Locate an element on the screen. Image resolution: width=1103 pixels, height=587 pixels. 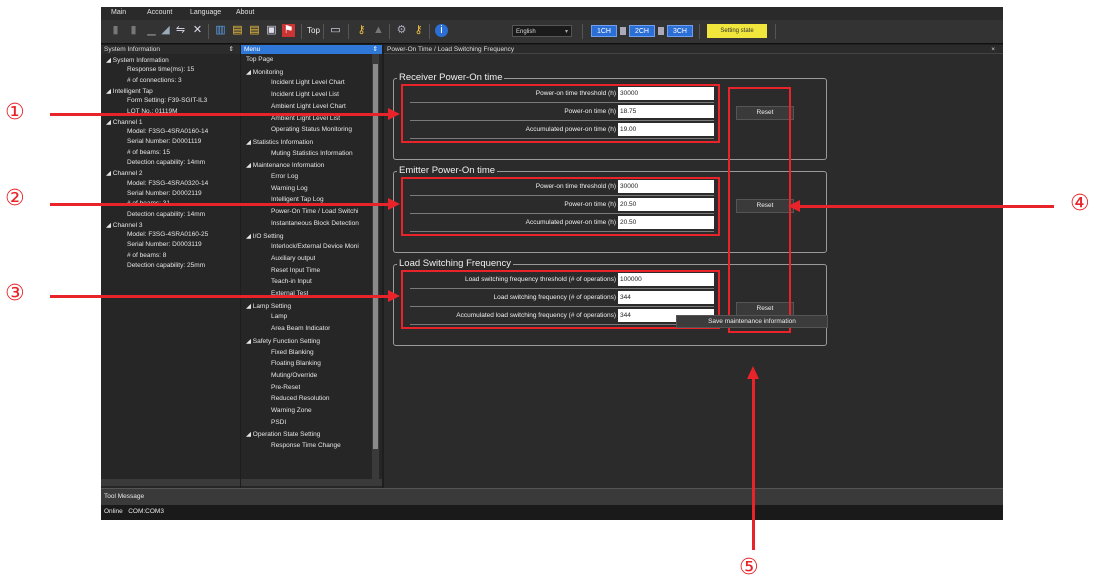
menu-item: Muting/Override is located at coordinates (294, 375).